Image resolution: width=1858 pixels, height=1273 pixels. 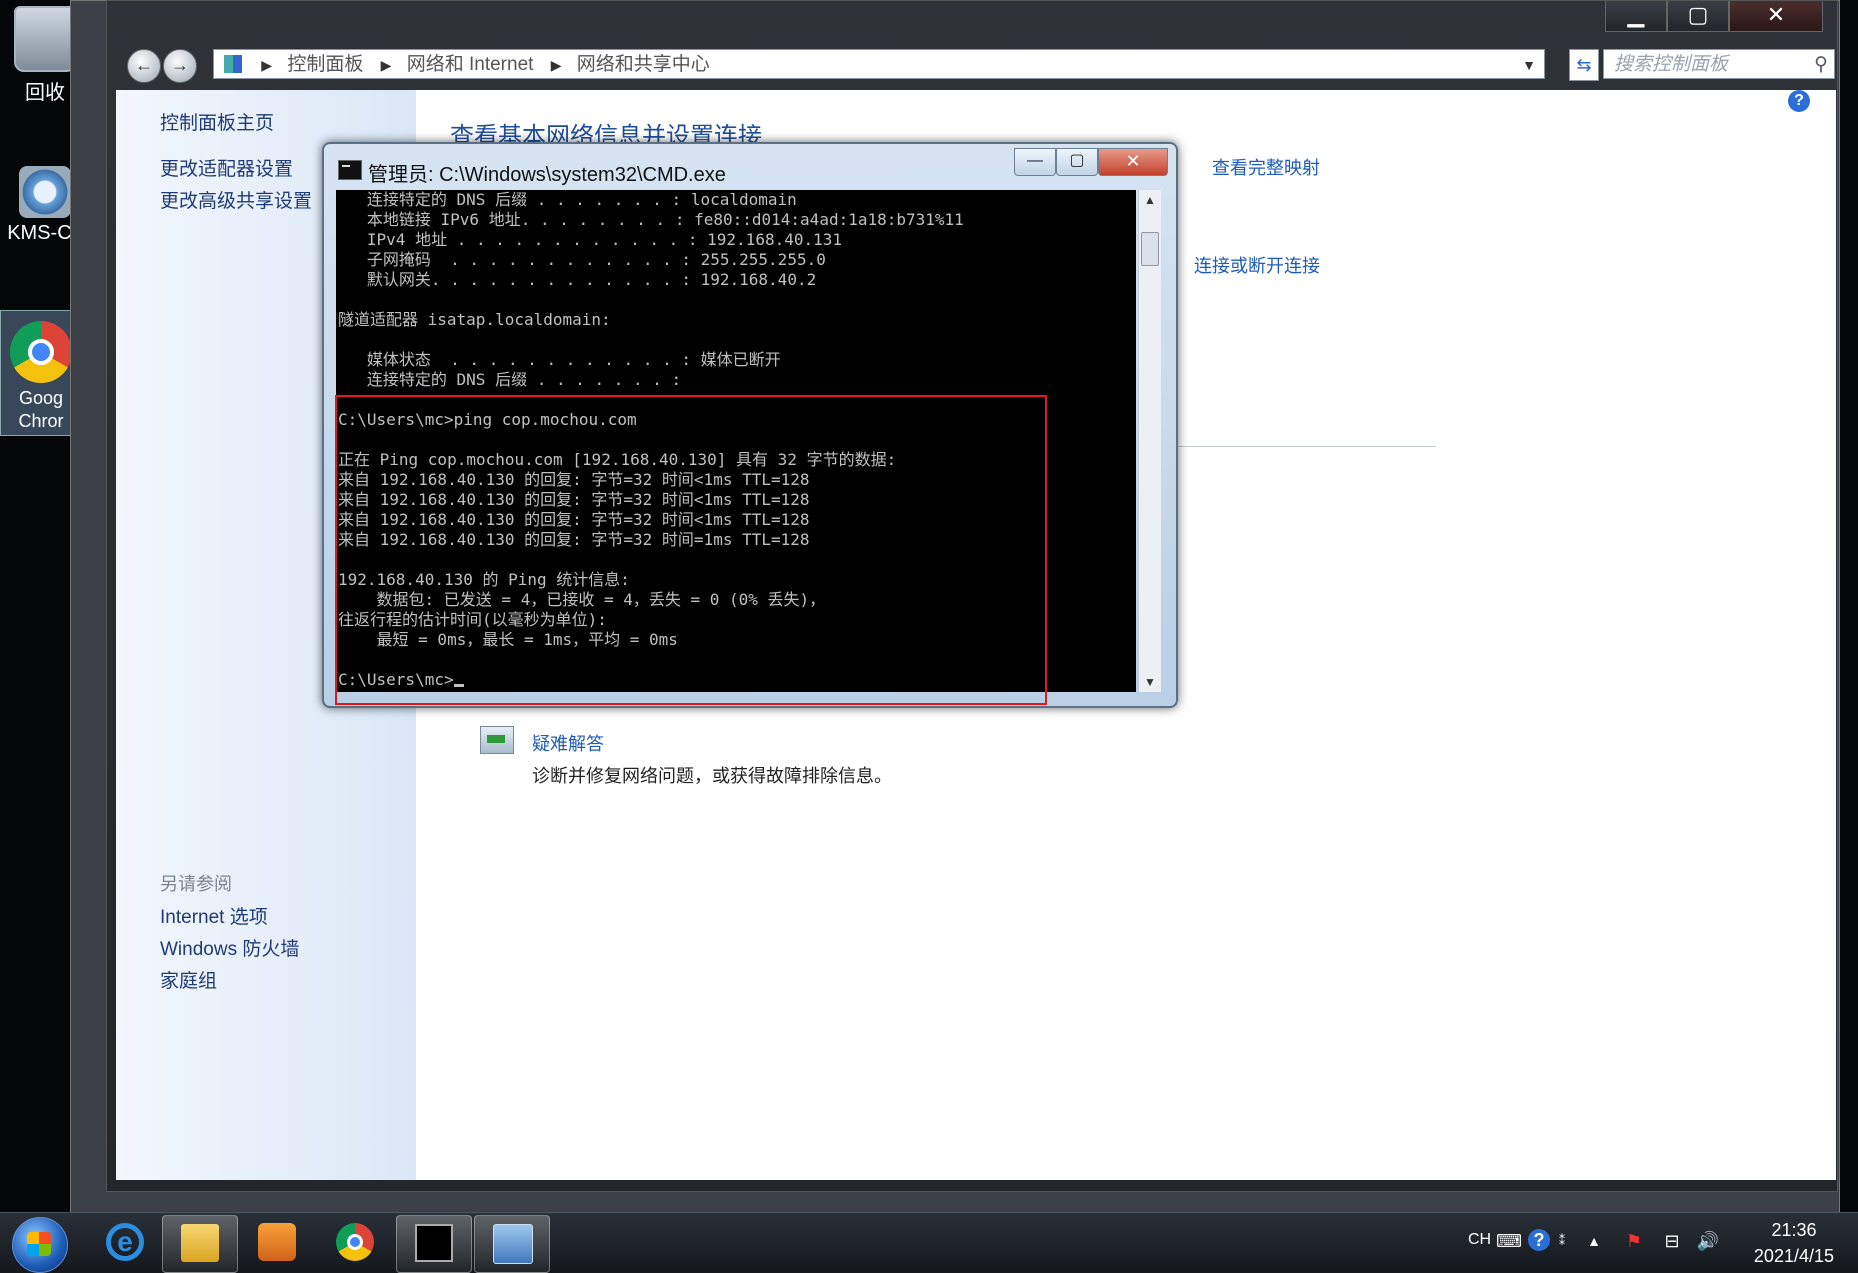 What do you see at coordinates (1698, 16) in the screenshot?
I see `maximize-button: ▢` at bounding box center [1698, 16].